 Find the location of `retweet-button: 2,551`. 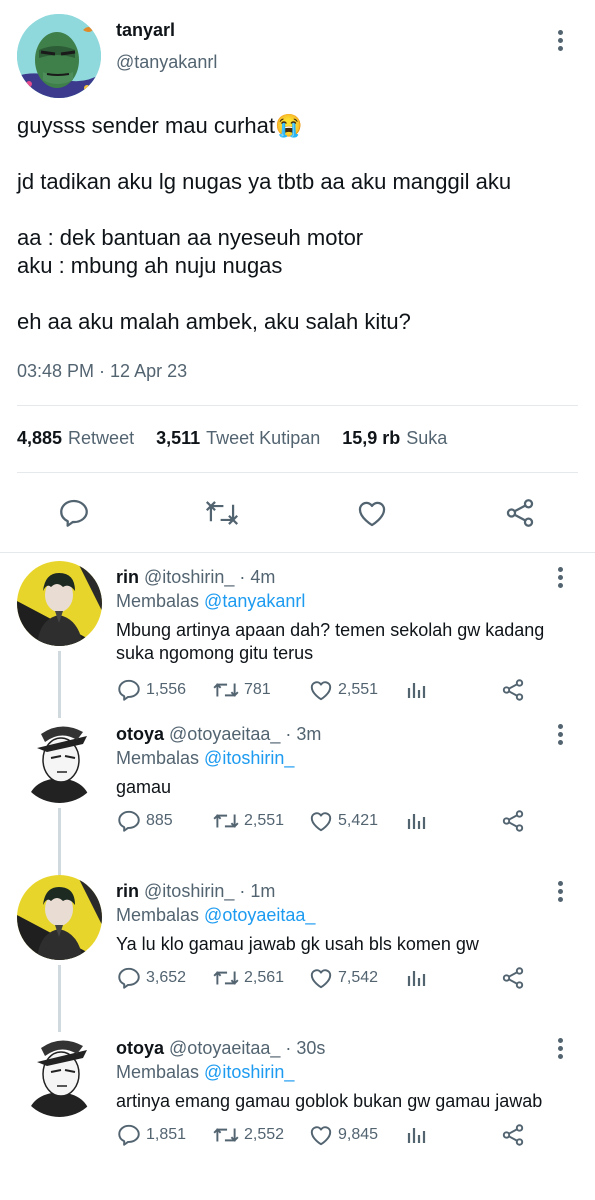

retweet-button: 2,551 is located at coordinates (248, 821).